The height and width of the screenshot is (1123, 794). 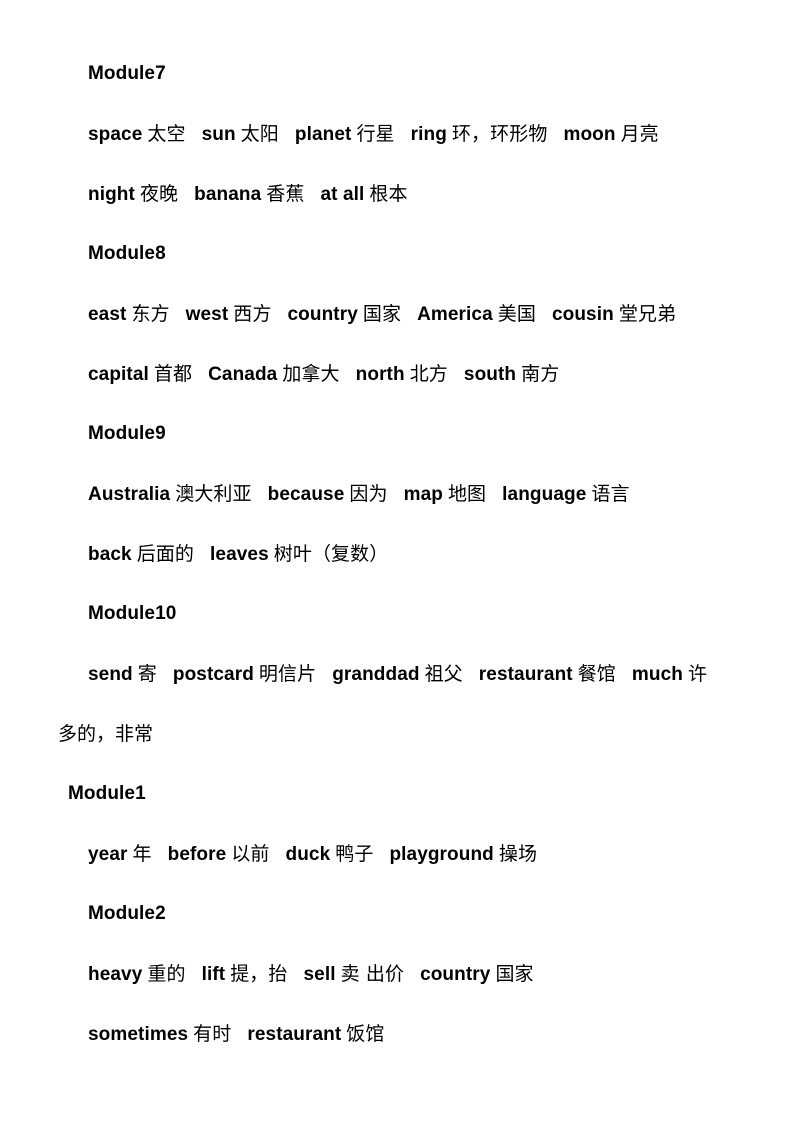 I want to click on module-heading: Module8, so click(x=127, y=253).